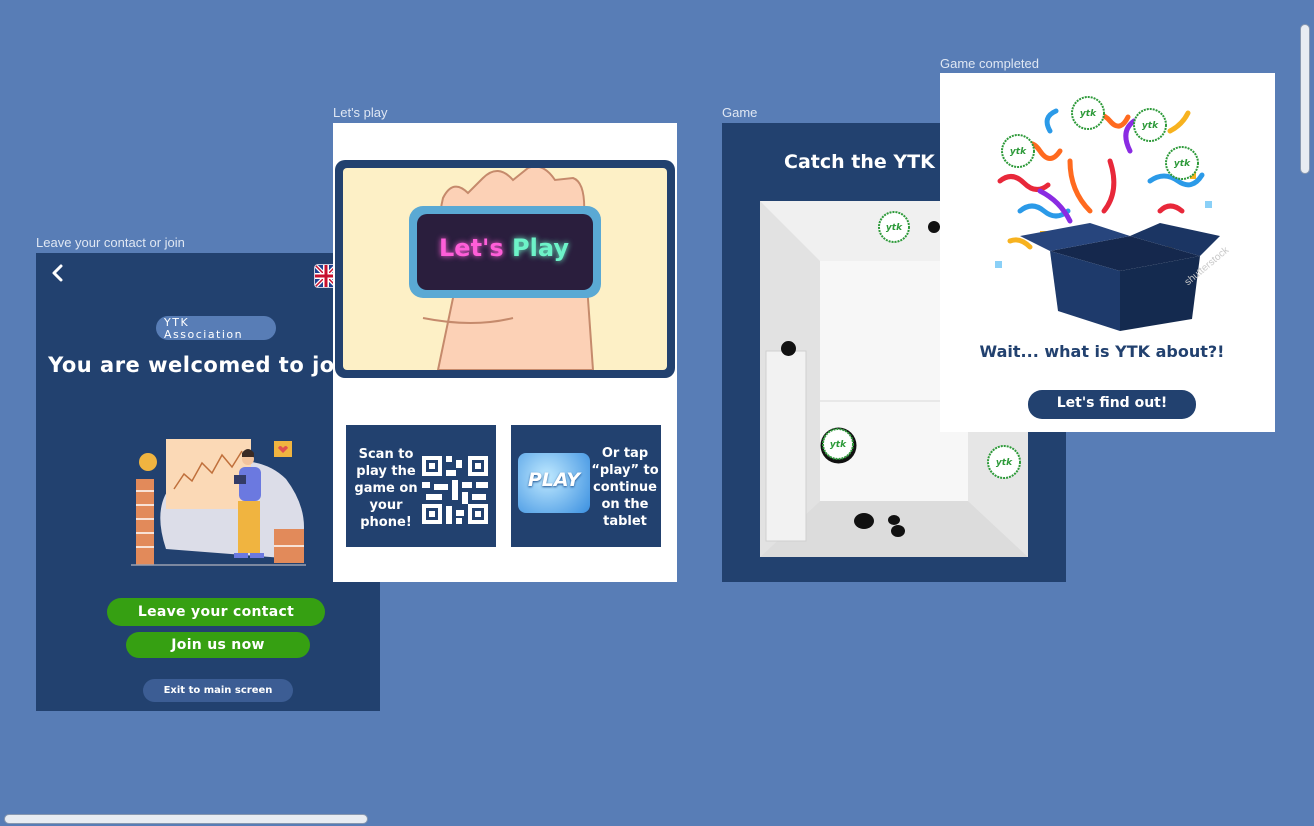 The height and width of the screenshot is (826, 1314). Describe the element at coordinates (740, 112) in the screenshot. I see `frame-label-game: Game` at that location.